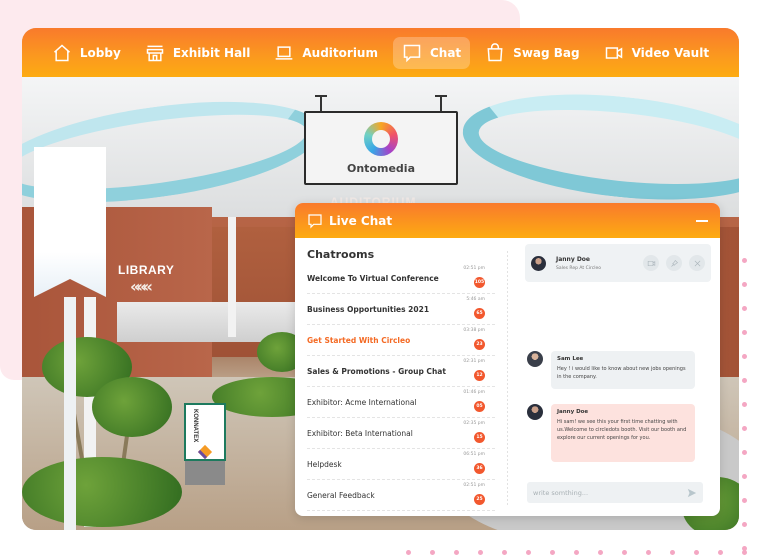  What do you see at coordinates (373, 278) in the screenshot?
I see `chatroom-name: Welcome To Virtual Conference` at bounding box center [373, 278].